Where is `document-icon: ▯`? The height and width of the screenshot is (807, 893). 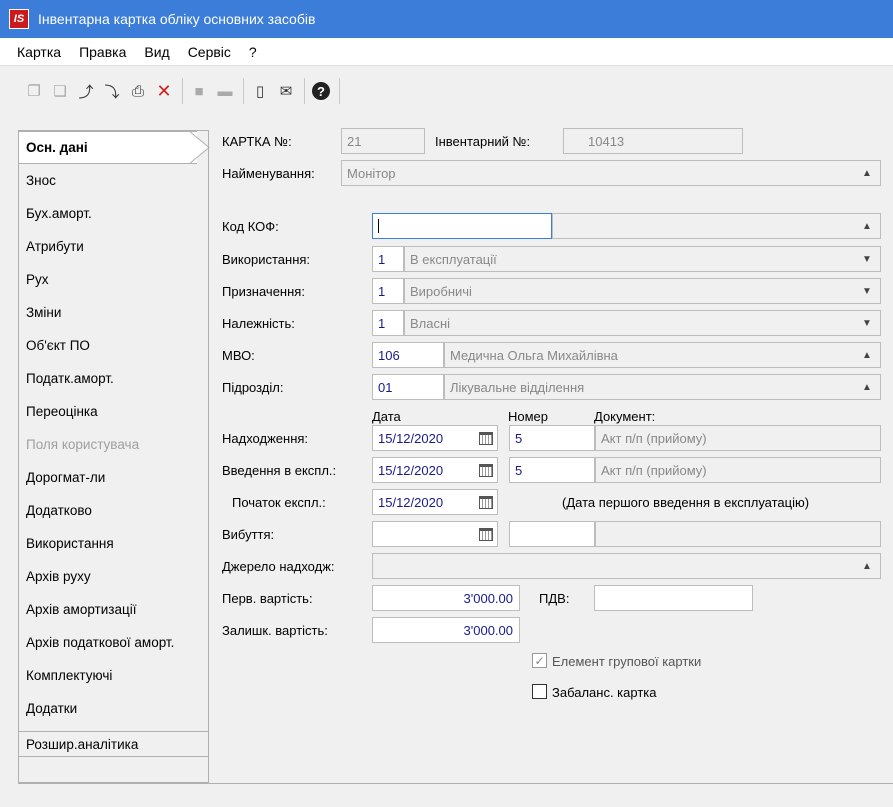 document-icon: ▯ is located at coordinates (260, 91).